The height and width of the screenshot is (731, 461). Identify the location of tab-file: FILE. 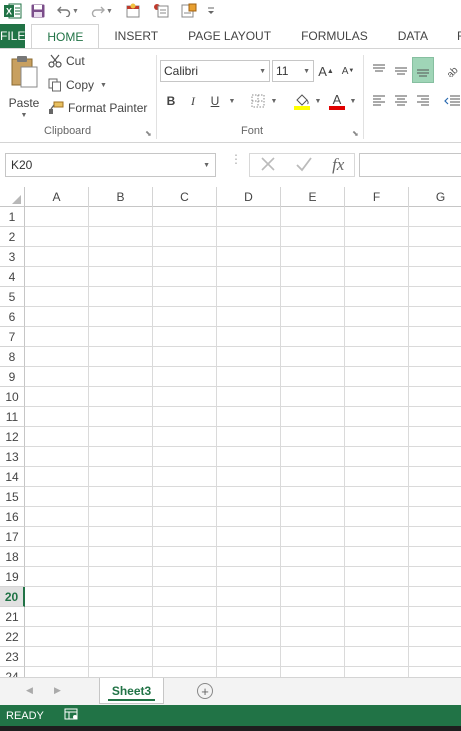
(13, 36).